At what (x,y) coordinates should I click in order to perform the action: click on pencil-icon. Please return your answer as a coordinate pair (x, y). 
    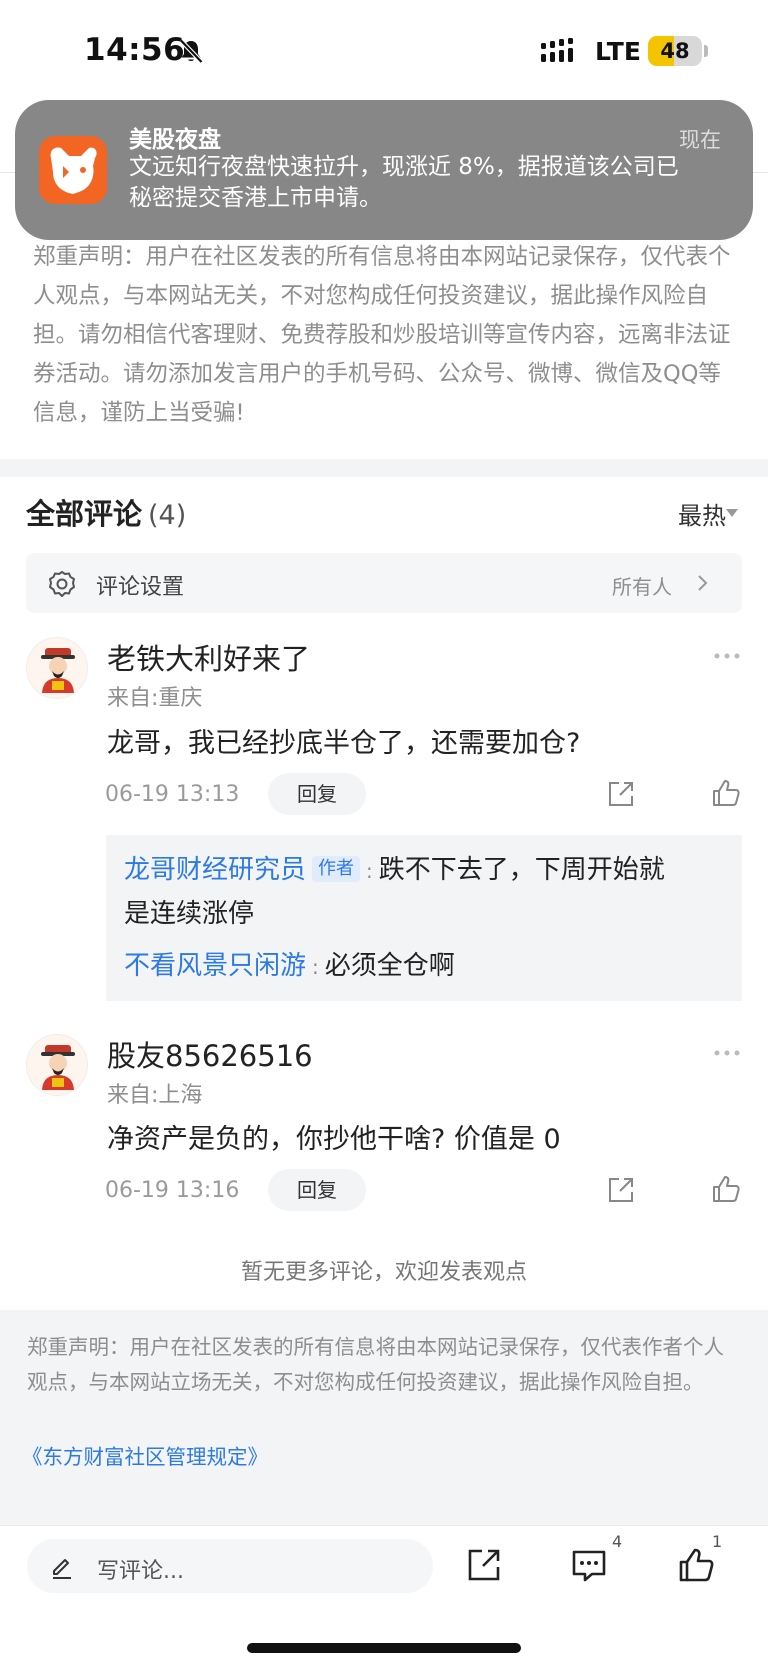
    Looking at the image, I should click on (62, 1569).